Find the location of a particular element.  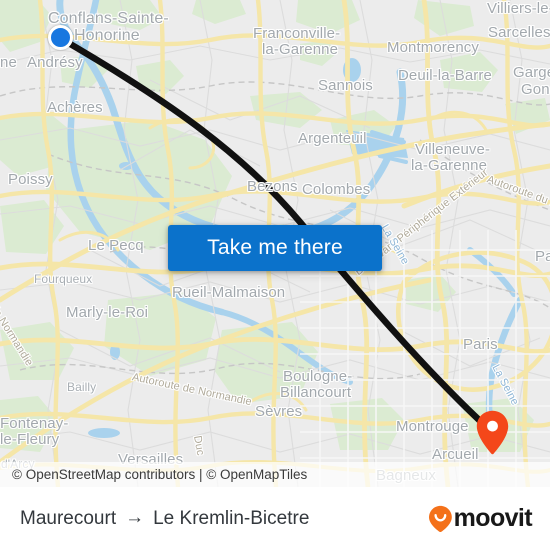

map-pin-icon is located at coordinates (492, 432).